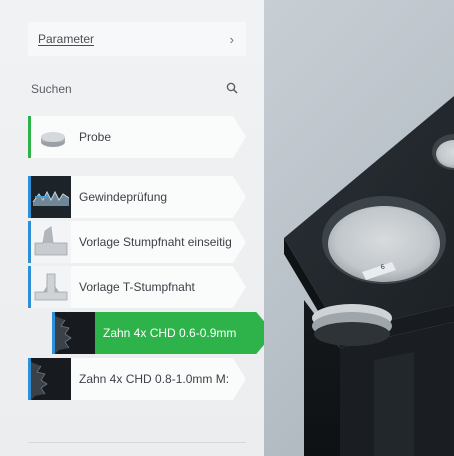  What do you see at coordinates (154, 379) in the screenshot?
I see `item-label: Zahn 4x CHD 0.8-1.0mm M:` at bounding box center [154, 379].